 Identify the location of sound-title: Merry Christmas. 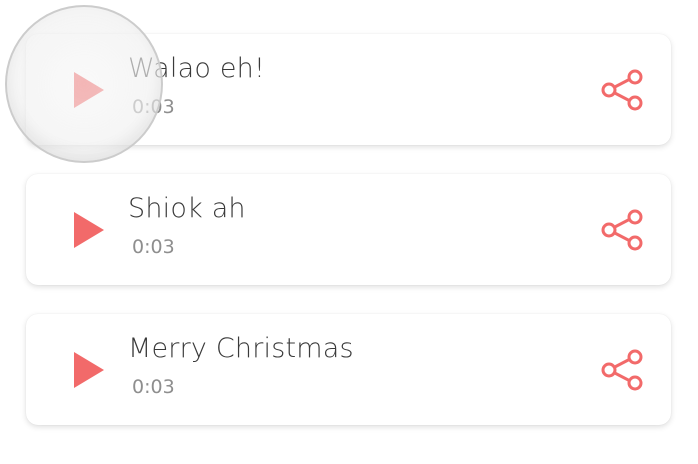
(241, 348).